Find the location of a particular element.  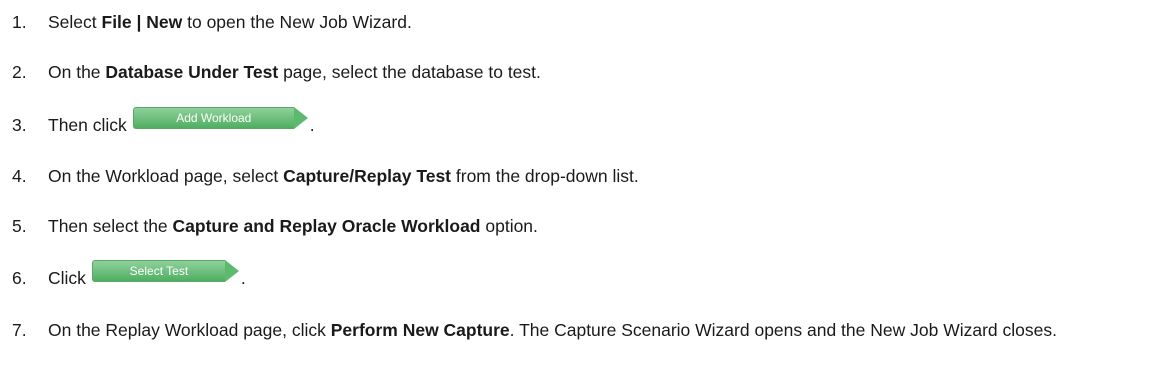

step-text-post: to open the New Job Wizard. is located at coordinates (297, 22).